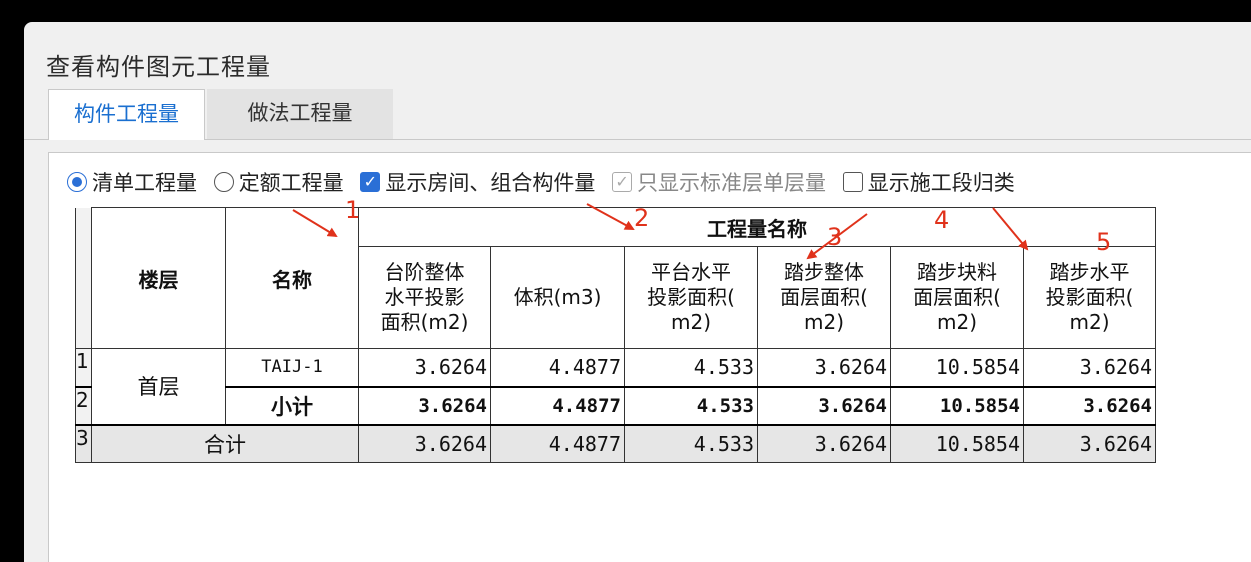  Describe the element at coordinates (424, 272) in the screenshot. I see `header-line: 台阶整体` at that location.